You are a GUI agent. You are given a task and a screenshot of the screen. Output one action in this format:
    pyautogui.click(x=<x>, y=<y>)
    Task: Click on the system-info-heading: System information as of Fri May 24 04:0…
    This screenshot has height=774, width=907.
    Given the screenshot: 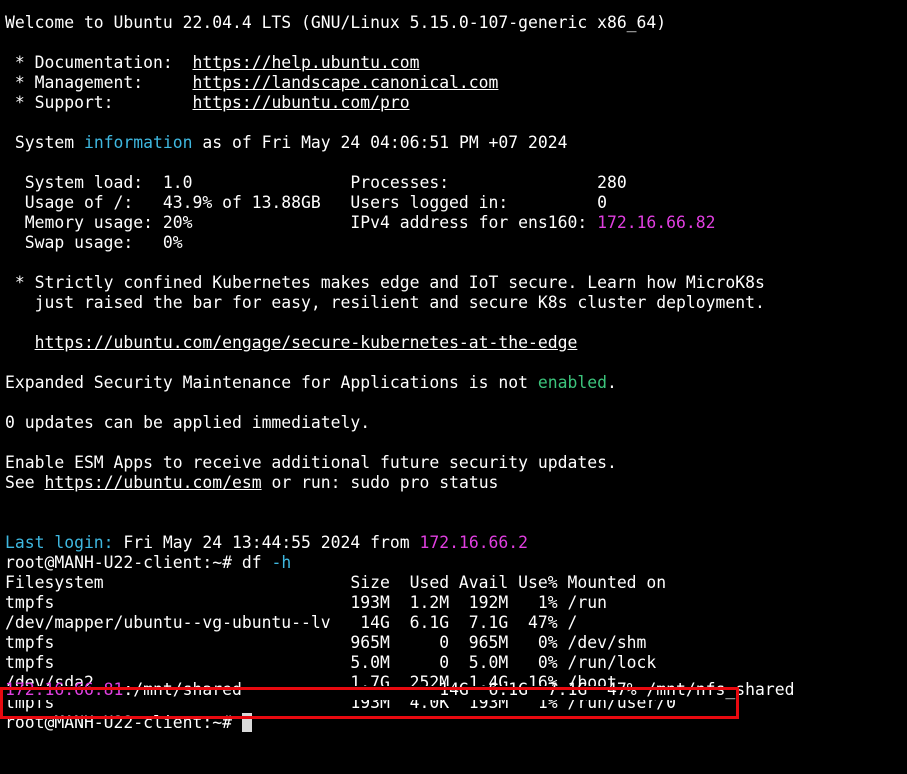 What is the action you would take?
    pyautogui.click(x=456, y=143)
    